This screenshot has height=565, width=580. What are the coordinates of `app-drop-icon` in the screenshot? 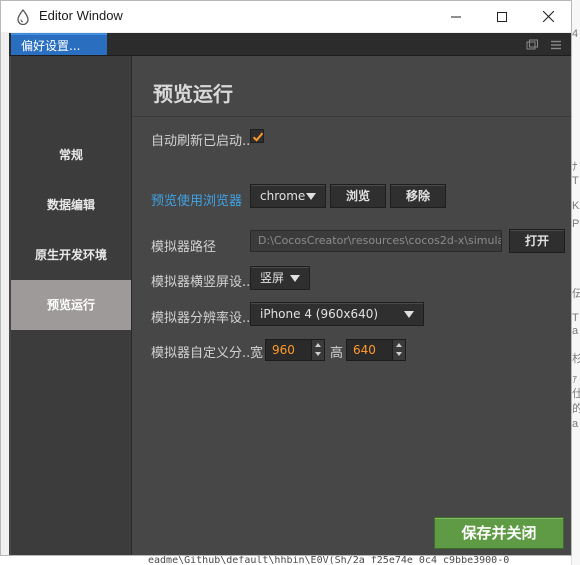 It's located at (23, 17).